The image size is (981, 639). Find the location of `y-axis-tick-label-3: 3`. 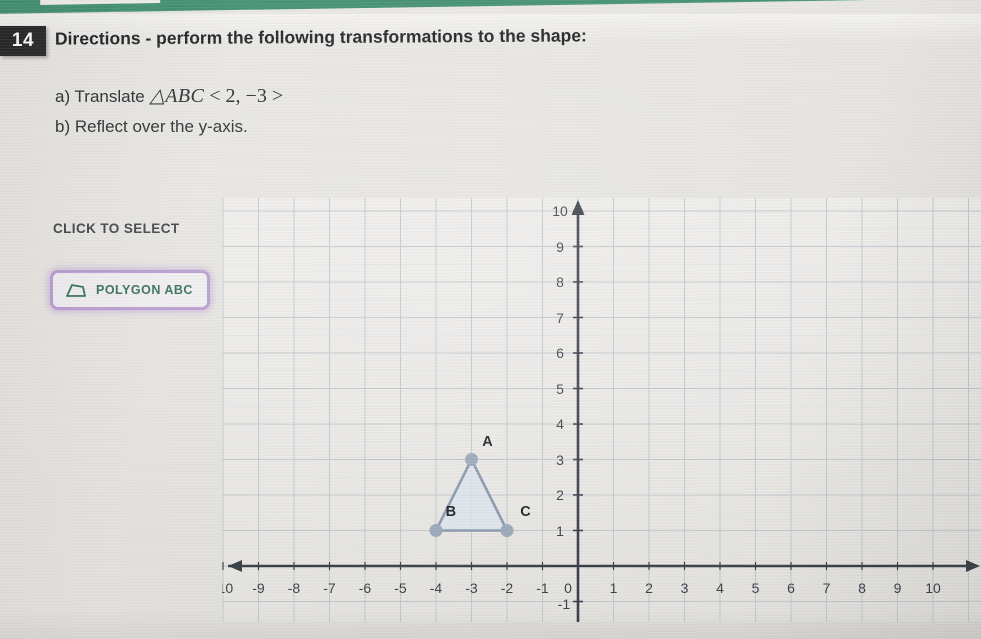

y-axis-tick-label-3: 3 is located at coordinates (560, 459).